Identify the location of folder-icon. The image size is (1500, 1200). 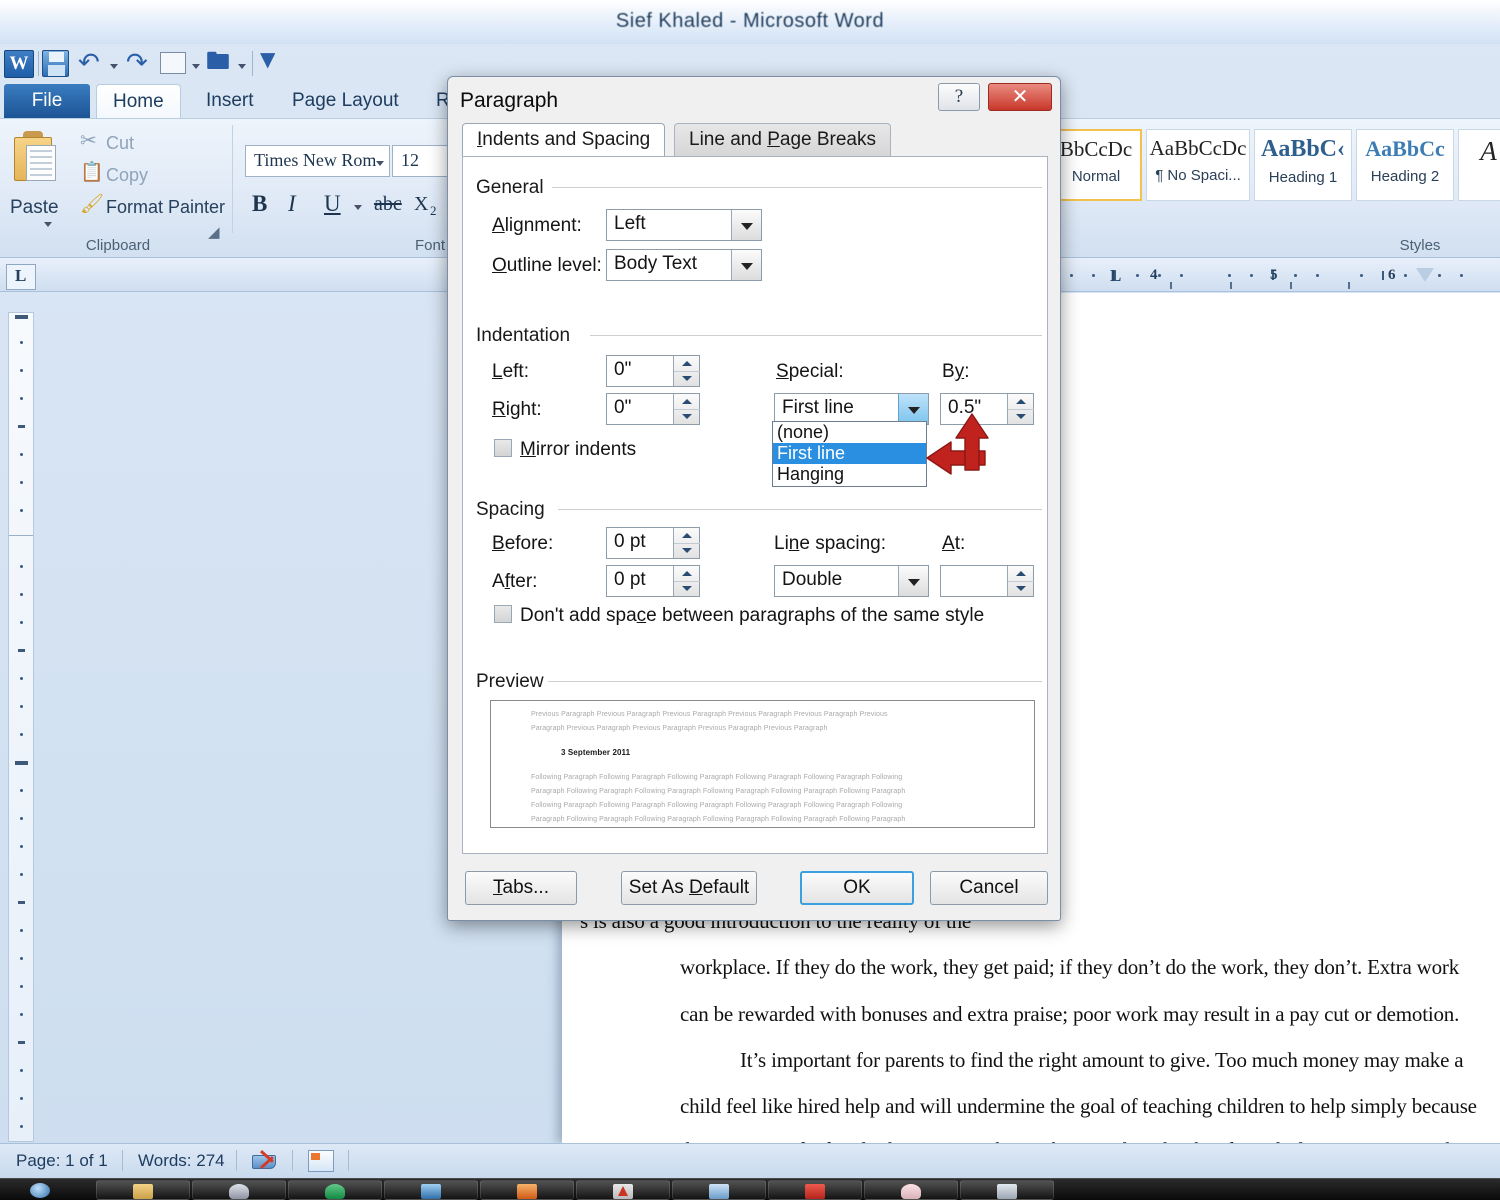
(143, 1191).